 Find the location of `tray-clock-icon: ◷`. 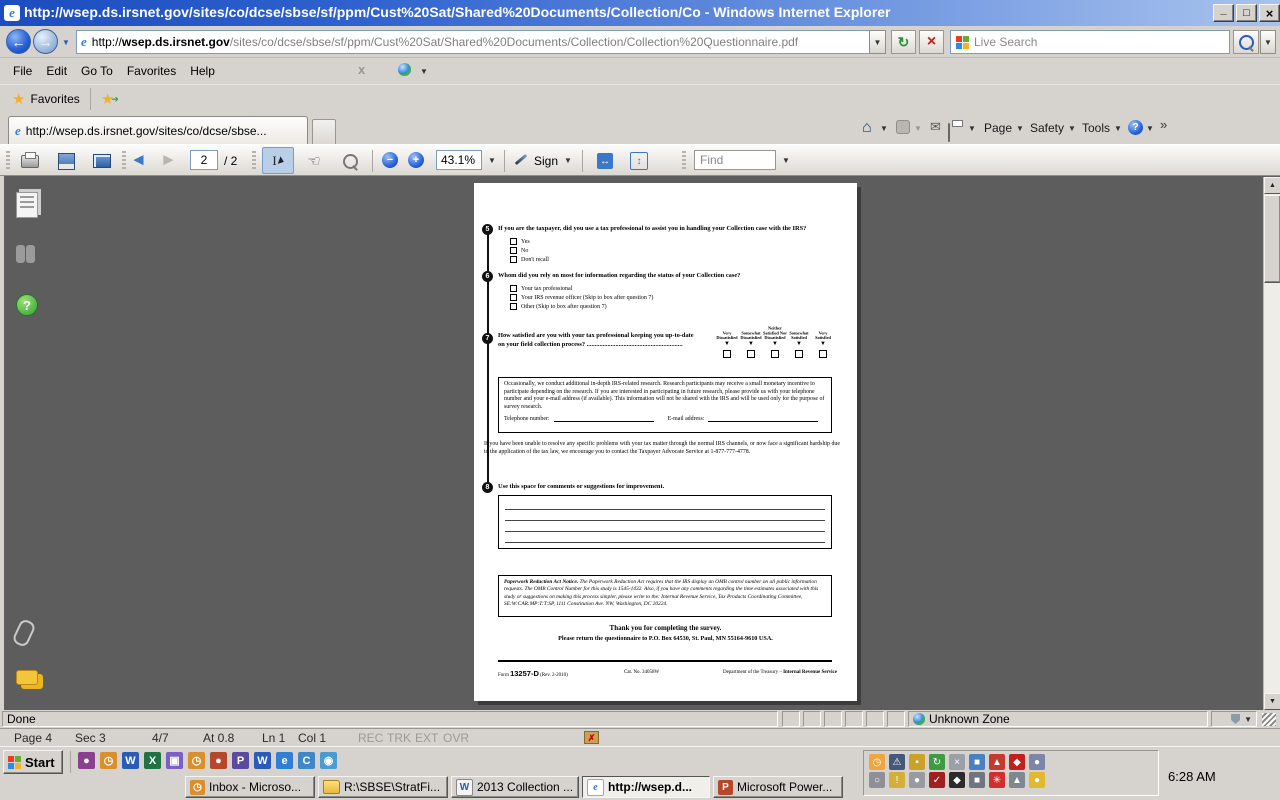

tray-clock-icon: ◷ is located at coordinates (877, 762).